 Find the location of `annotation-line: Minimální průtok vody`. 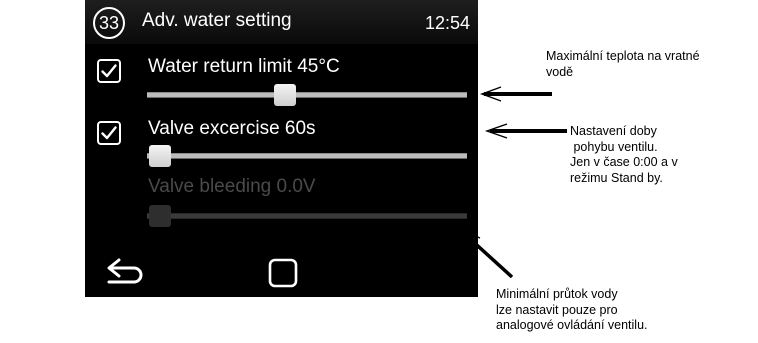

annotation-line: Minimální průtok vody is located at coordinates (557, 294).